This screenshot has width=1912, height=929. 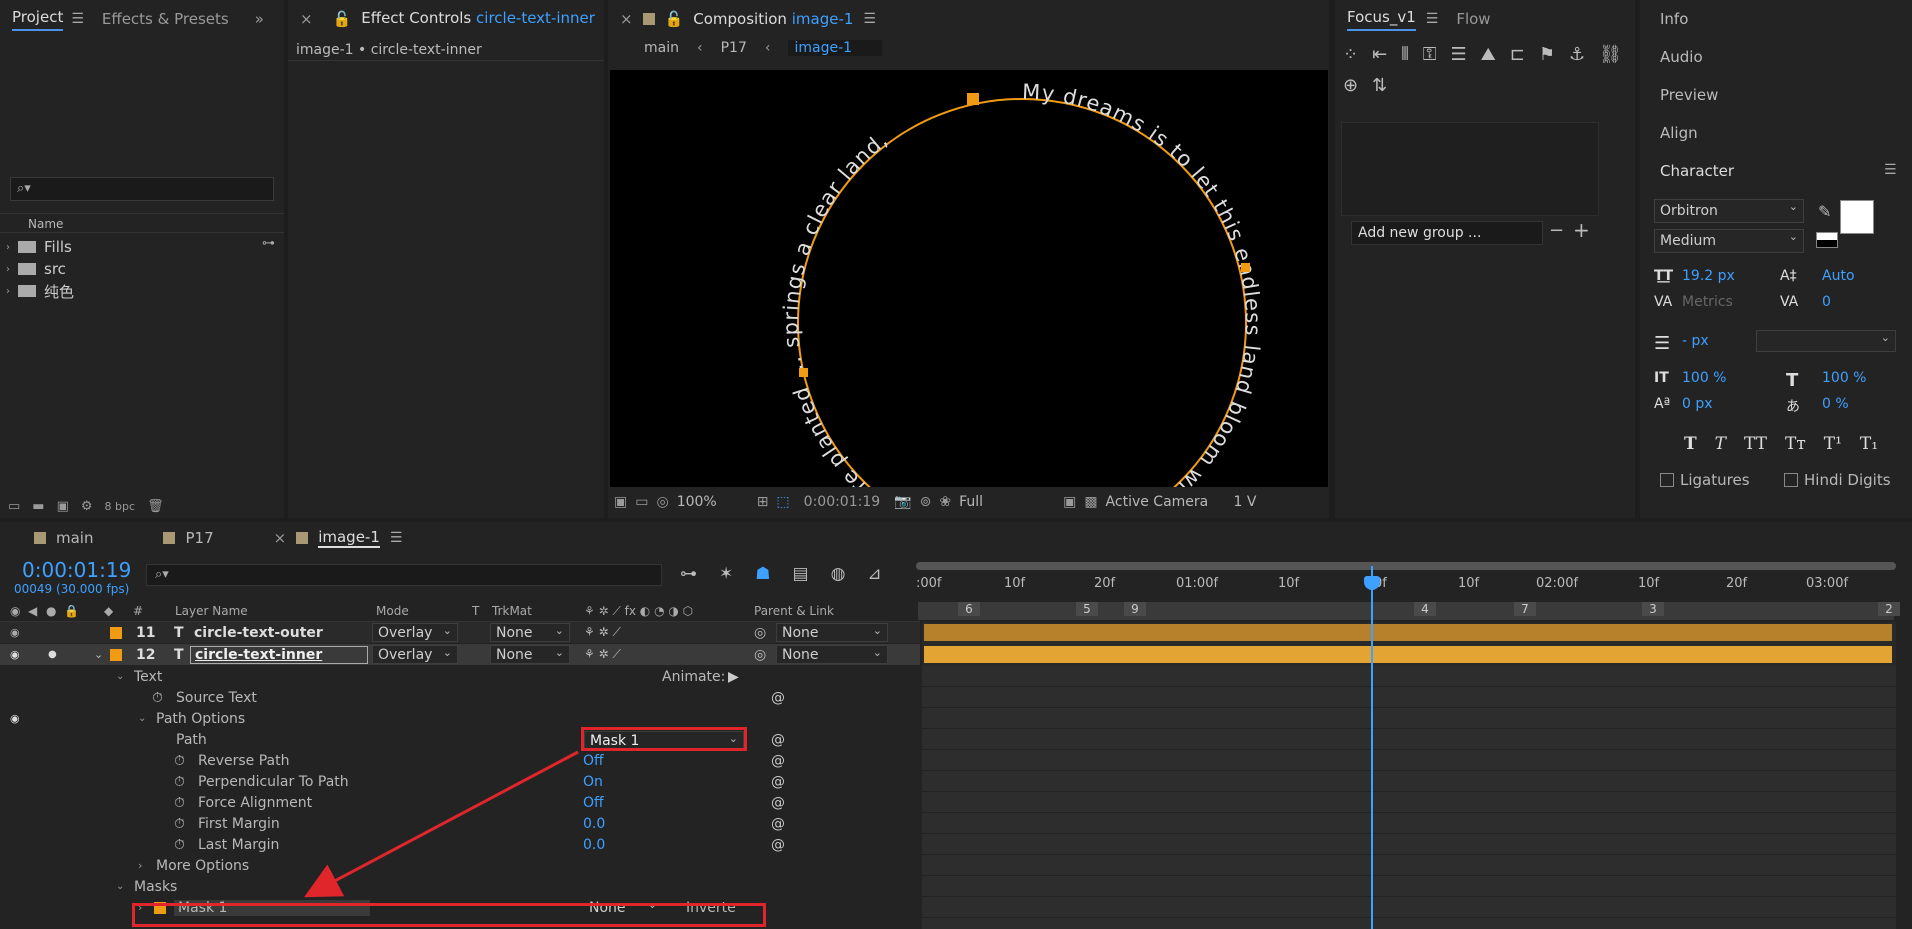 What do you see at coordinates (641, 502) in the screenshot?
I see `monitor-icon: ▭` at bounding box center [641, 502].